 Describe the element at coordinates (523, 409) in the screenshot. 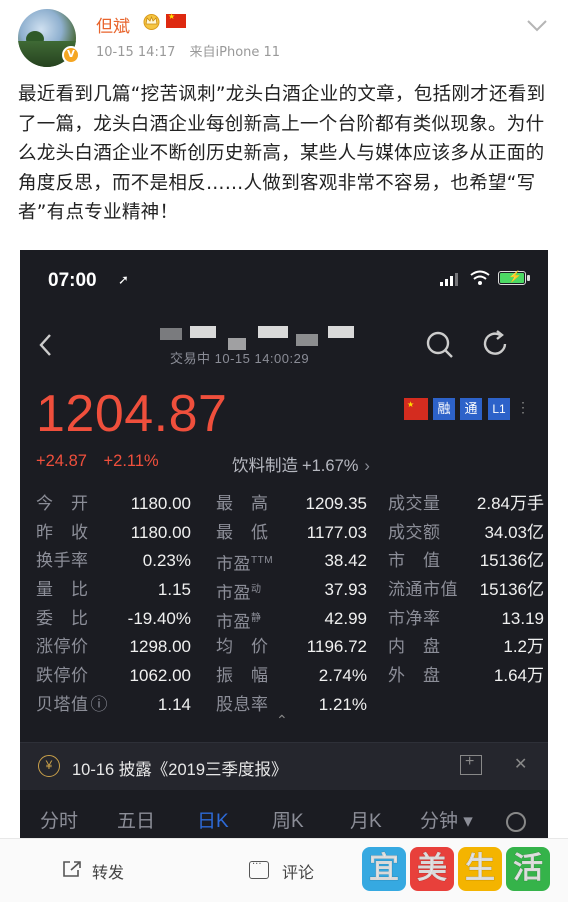

I see `more-dots-icon: ⋮` at that location.